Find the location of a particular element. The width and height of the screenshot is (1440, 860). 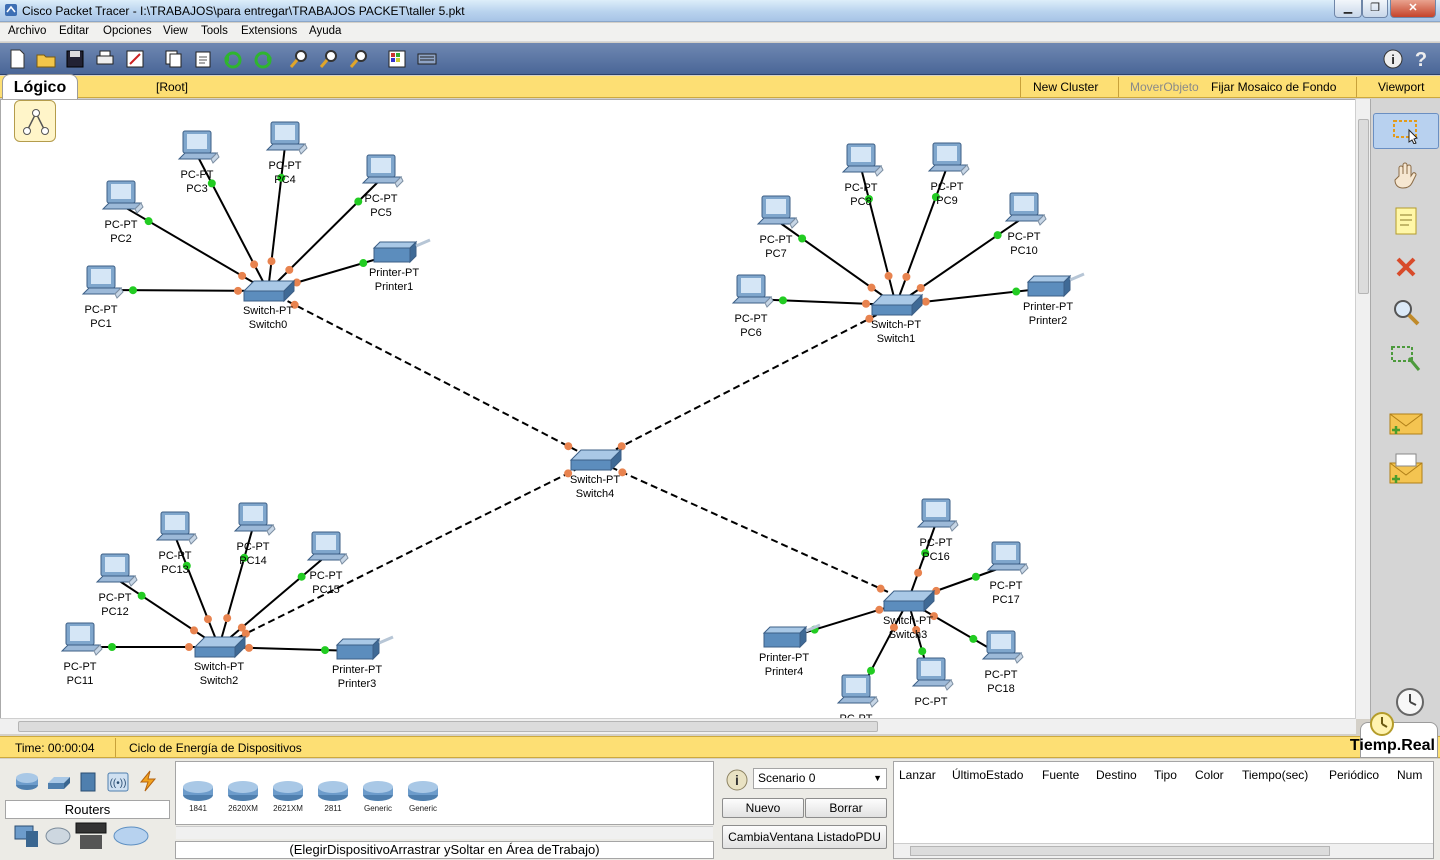

help-icon: ? is located at coordinates (1421, 59).